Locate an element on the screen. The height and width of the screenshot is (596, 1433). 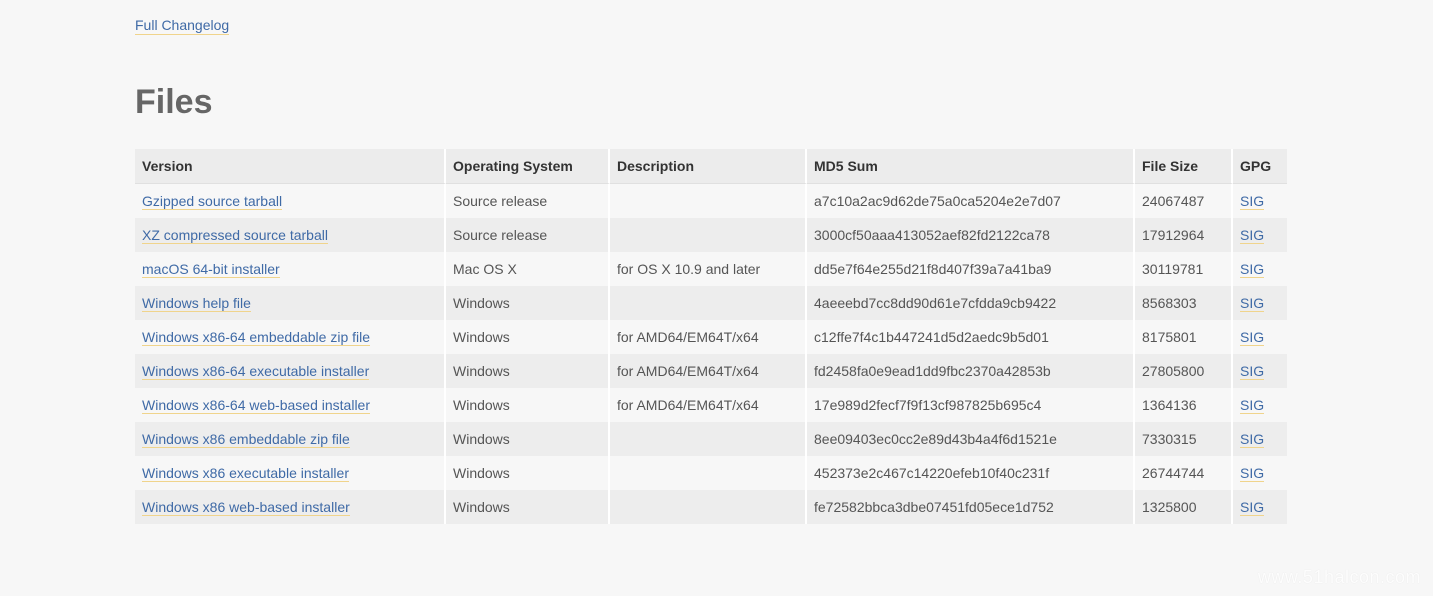
os-cell: Mac OS X is located at coordinates (528, 269).